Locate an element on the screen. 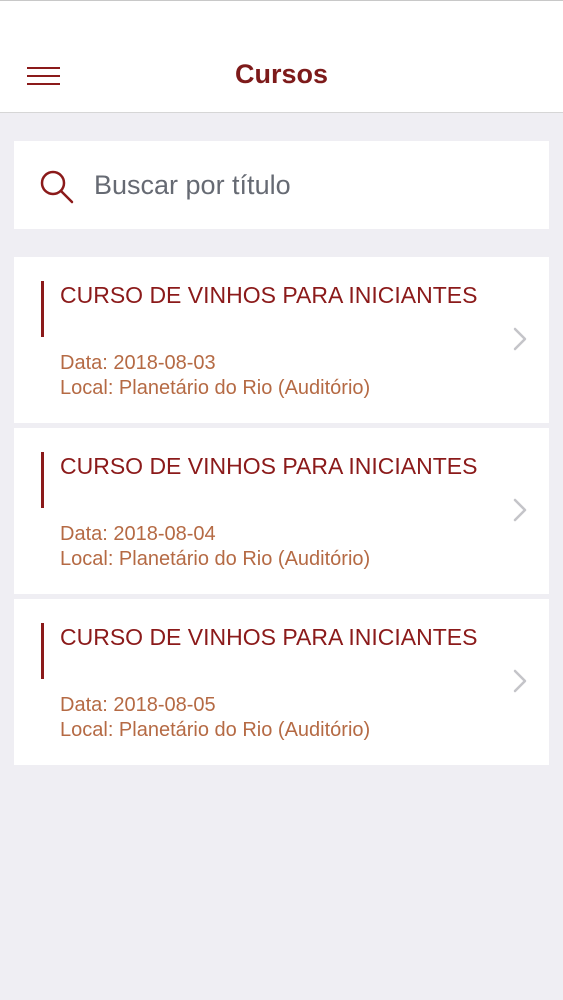 This screenshot has height=1000, width=563. course-date: Data: 2018-08-04 is located at coordinates (138, 534).